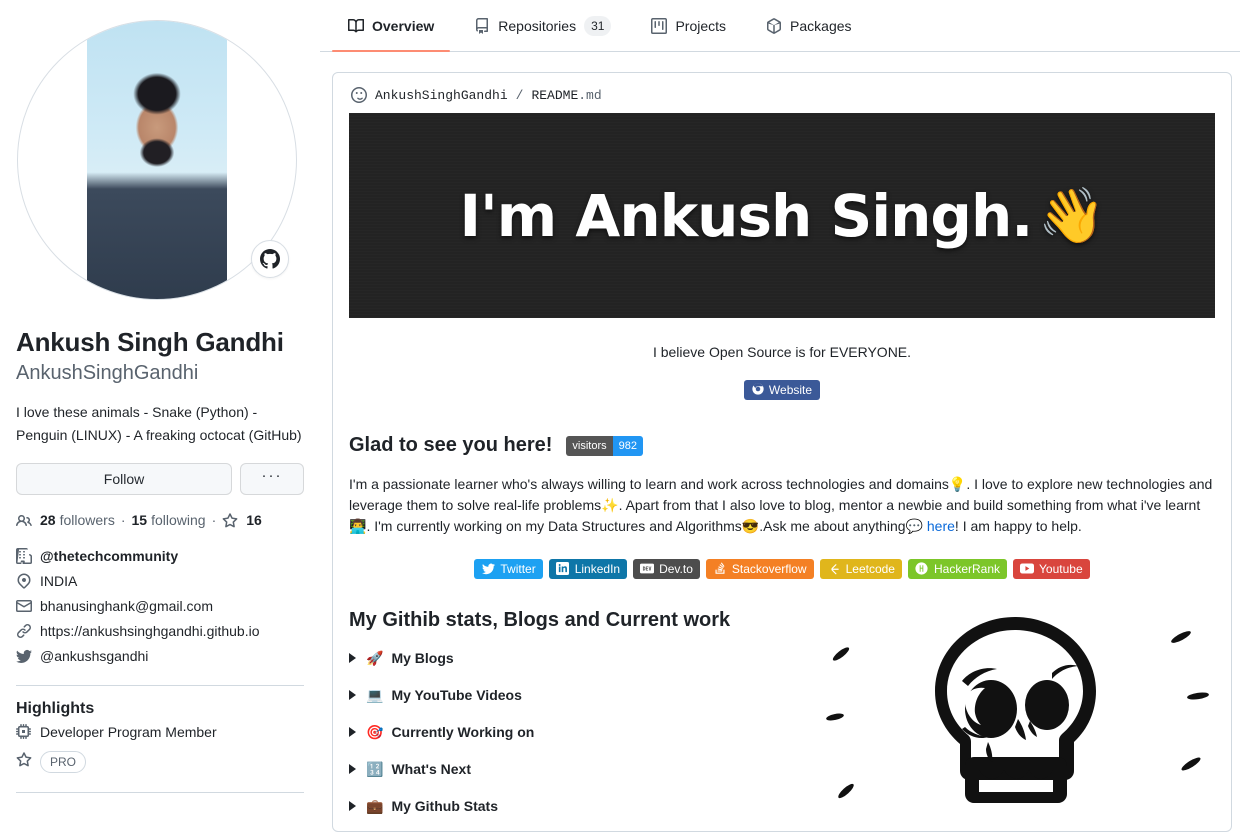 This screenshot has height=835, width=1240. What do you see at coordinates (1017, 709) in the screenshot?
I see `skull-svg` at bounding box center [1017, 709].